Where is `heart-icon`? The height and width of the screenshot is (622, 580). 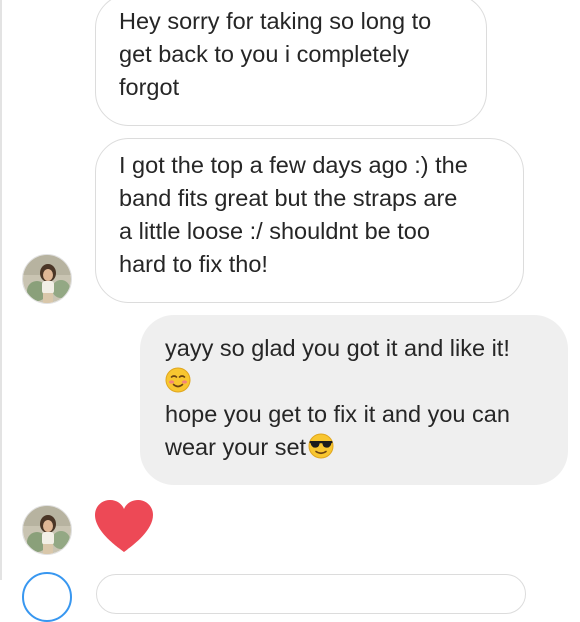 heart-icon is located at coordinates (124, 526).